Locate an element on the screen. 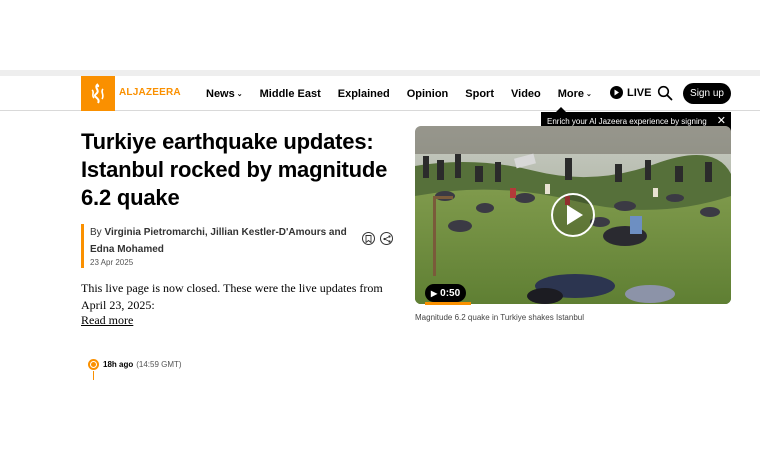 Image resolution: width=760 pixels, height=450 pixels. nav-item-video: Video is located at coordinates (526, 94).